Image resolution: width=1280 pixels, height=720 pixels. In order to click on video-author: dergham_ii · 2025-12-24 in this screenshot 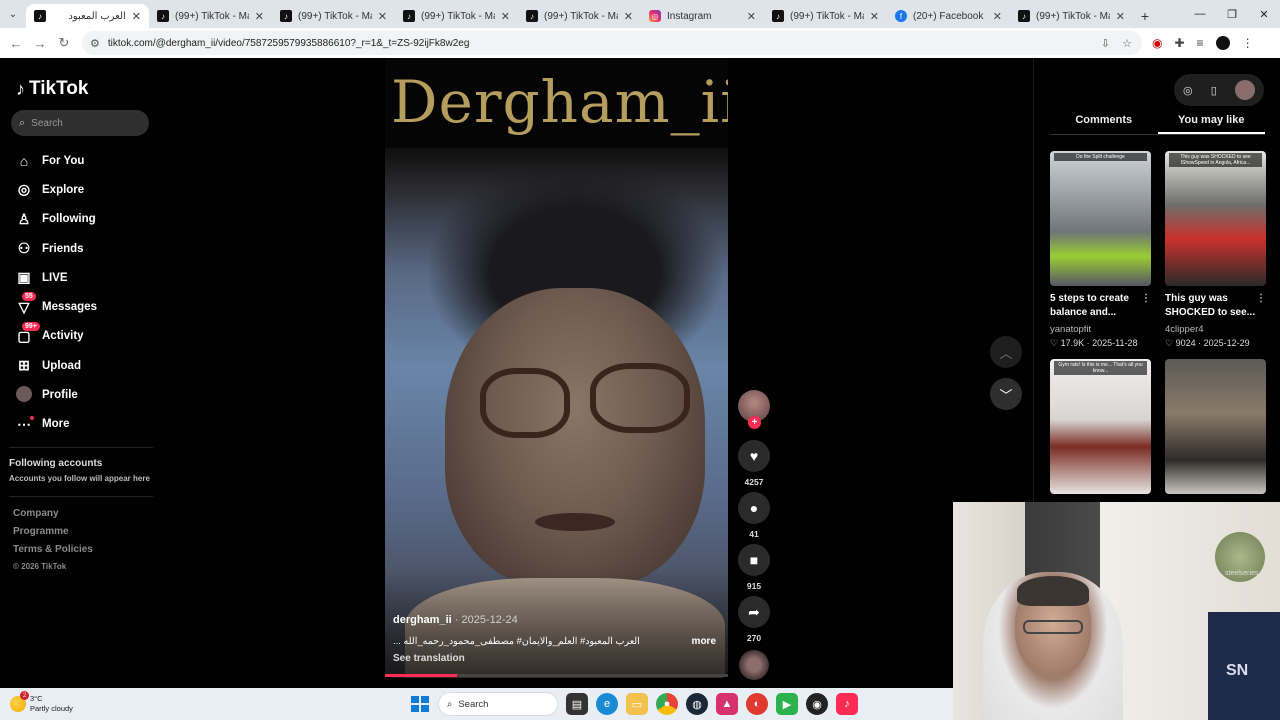, I will do `click(455, 620)`.